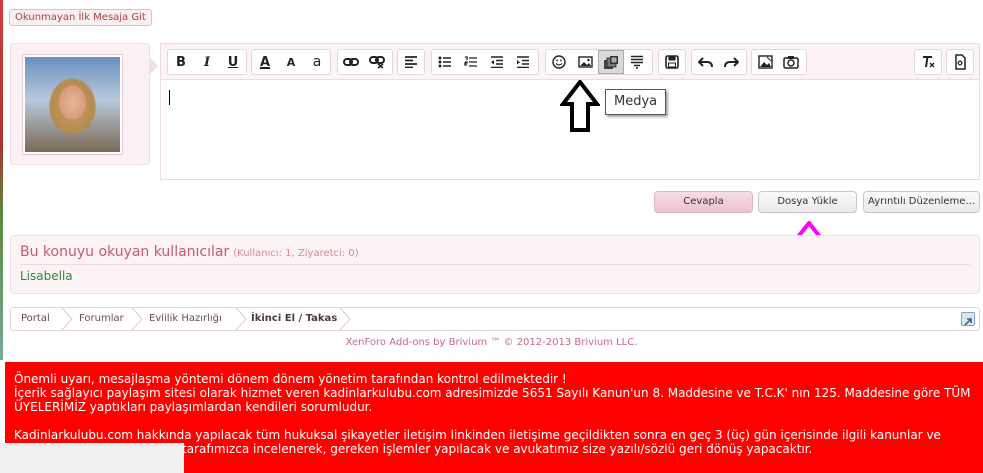  Describe the element at coordinates (101, 319) in the screenshot. I see `breadcrumb-item-forums: Forumlar` at that location.